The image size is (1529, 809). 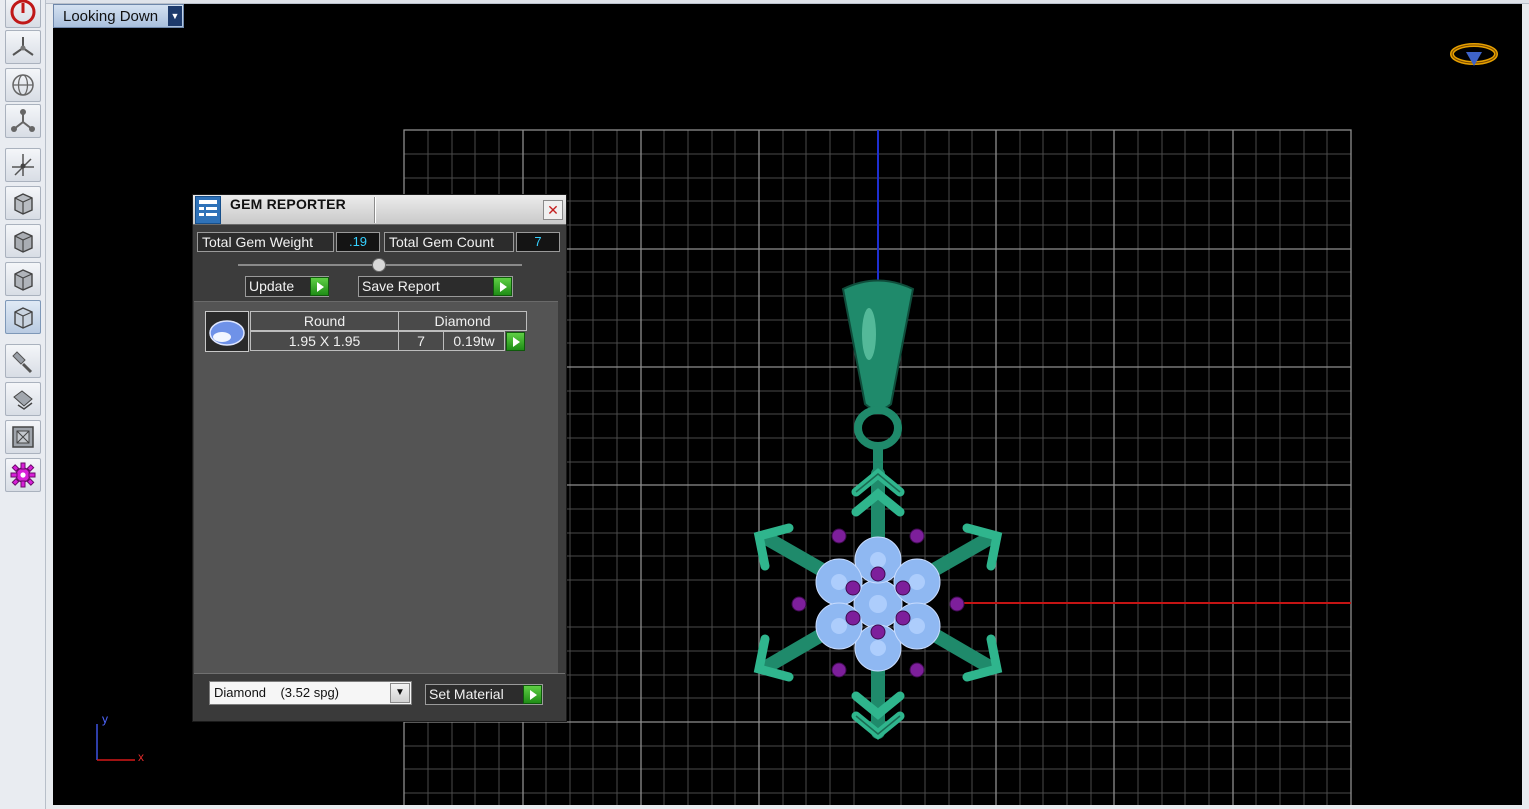 I want to click on paint-icon, so click(x=22, y=362).